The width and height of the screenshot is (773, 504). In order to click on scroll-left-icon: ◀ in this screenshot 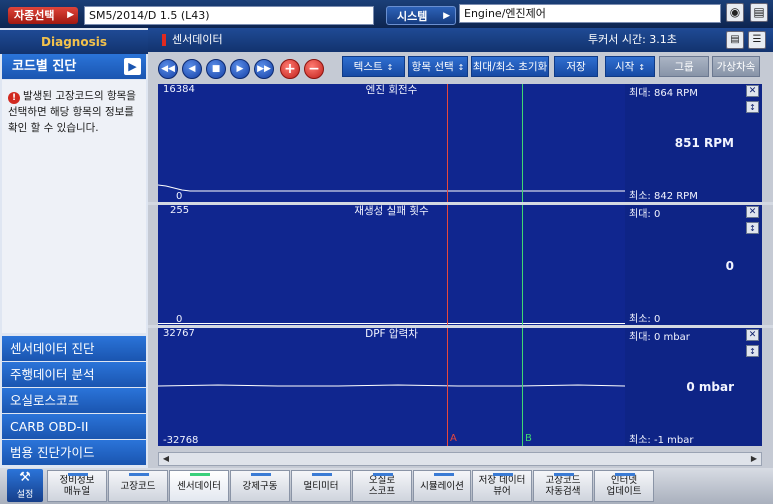, I will do `click(166, 459)`.